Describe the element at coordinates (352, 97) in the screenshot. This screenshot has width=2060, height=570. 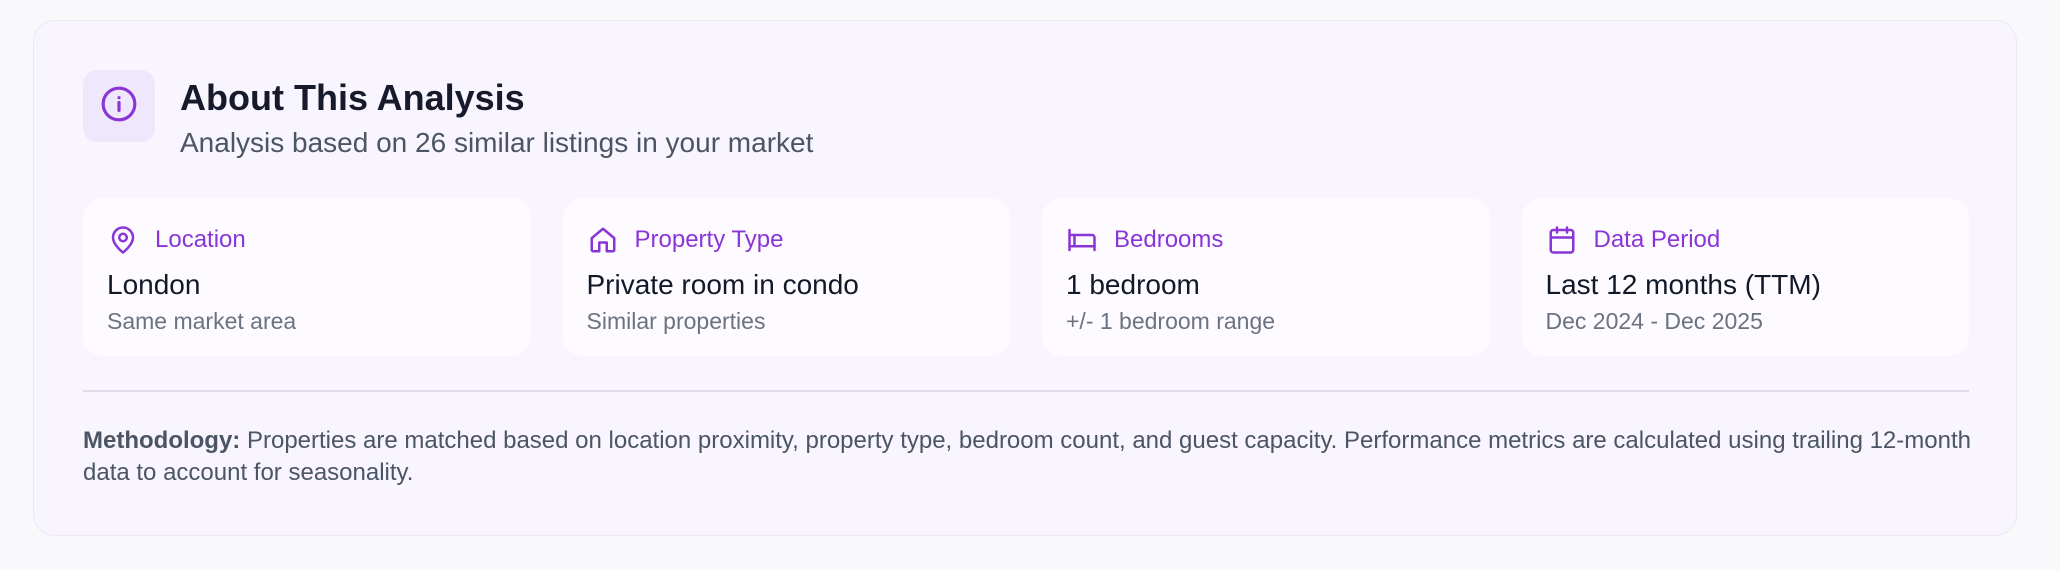
I see `page-title: About This Analysis` at that location.